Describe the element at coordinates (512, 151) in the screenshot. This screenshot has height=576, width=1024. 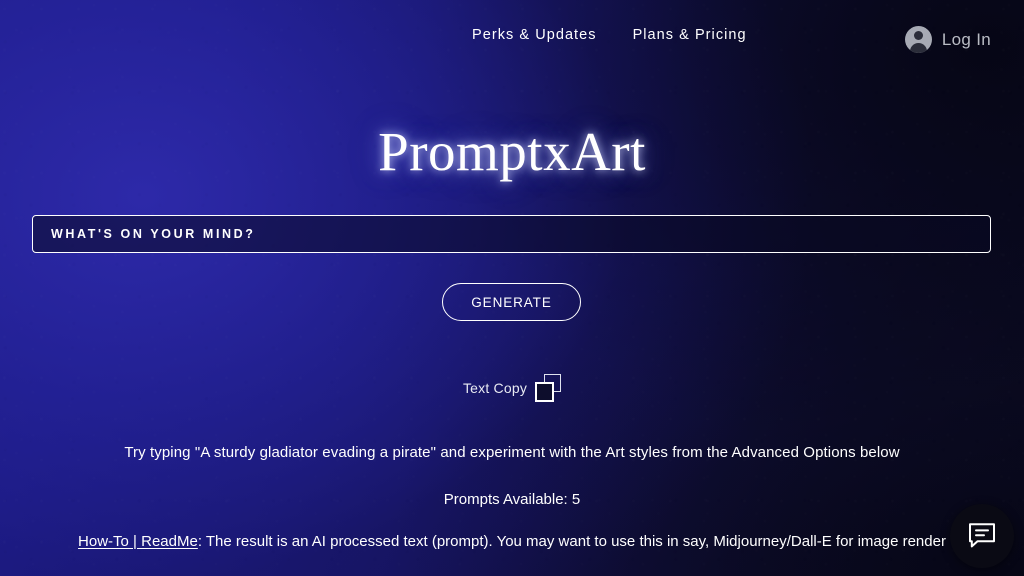
I see `page-title: PromptxArt` at that location.